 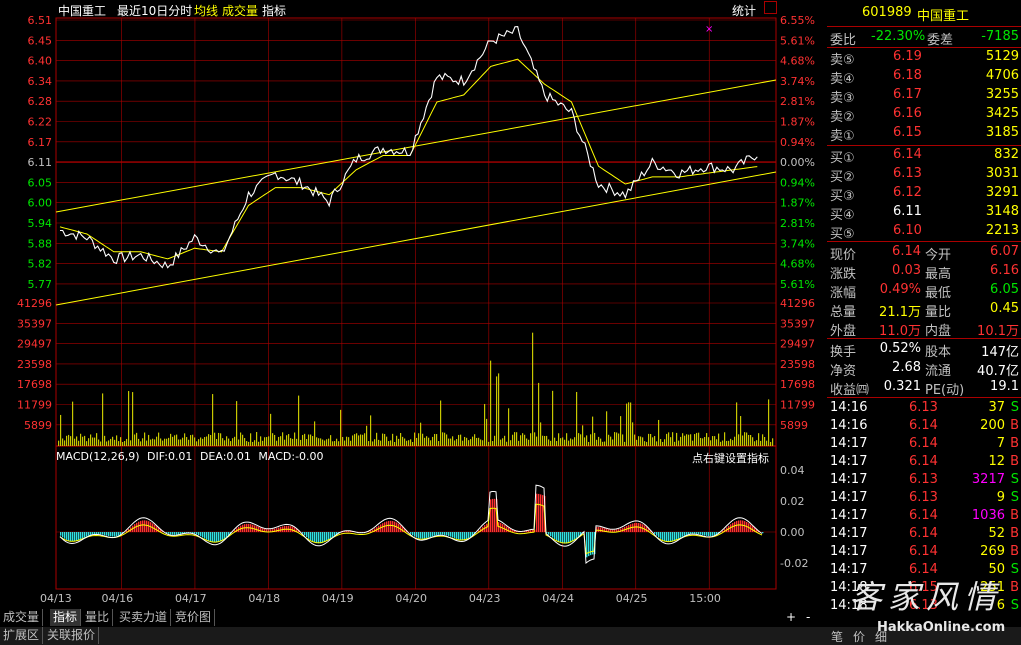 I want to click on stat-label: 现价, so click(x=843, y=255).